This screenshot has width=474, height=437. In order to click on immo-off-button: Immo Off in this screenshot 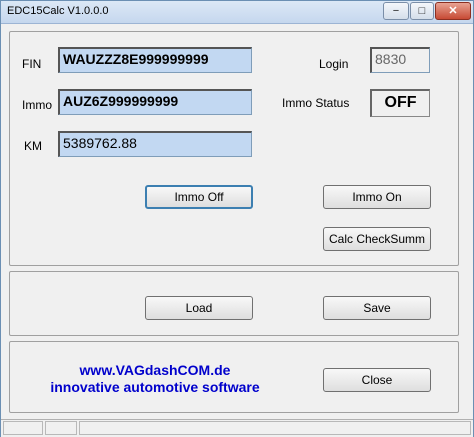, I will do `click(199, 197)`.